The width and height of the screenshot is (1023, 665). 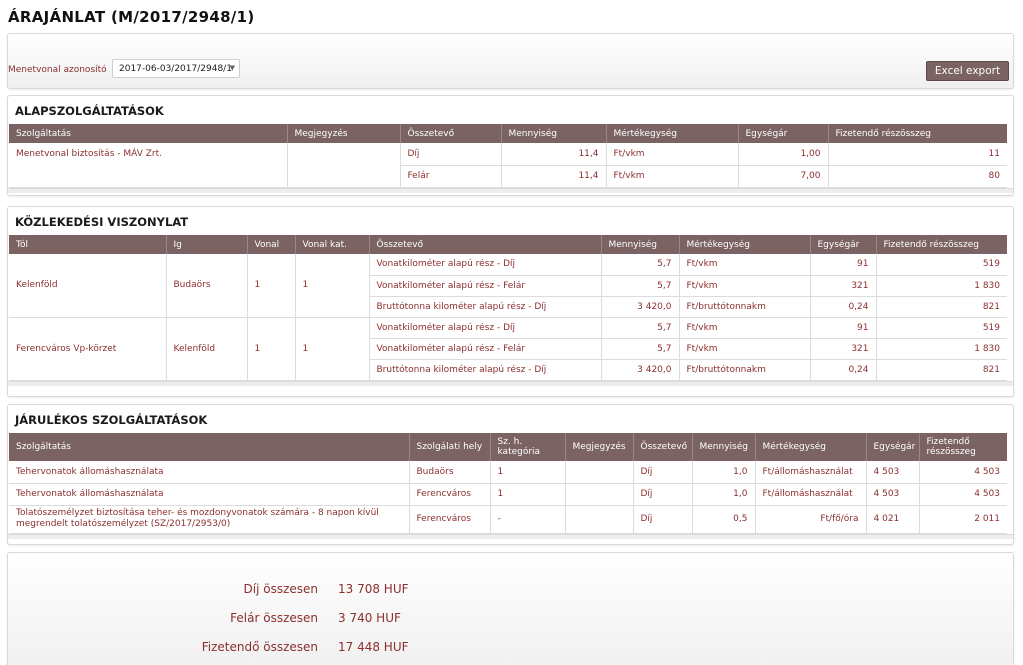 I want to click on place-cell: Budaörs, so click(x=450, y=472).